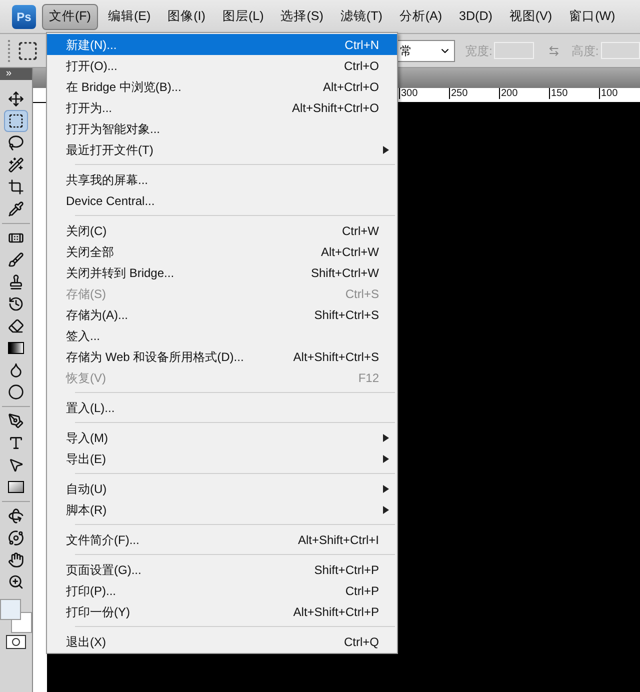 The height and width of the screenshot is (692, 640). Describe the element at coordinates (222, 641) in the screenshot. I see `menu-item: 退出(X) Ctrl+Q` at that location.